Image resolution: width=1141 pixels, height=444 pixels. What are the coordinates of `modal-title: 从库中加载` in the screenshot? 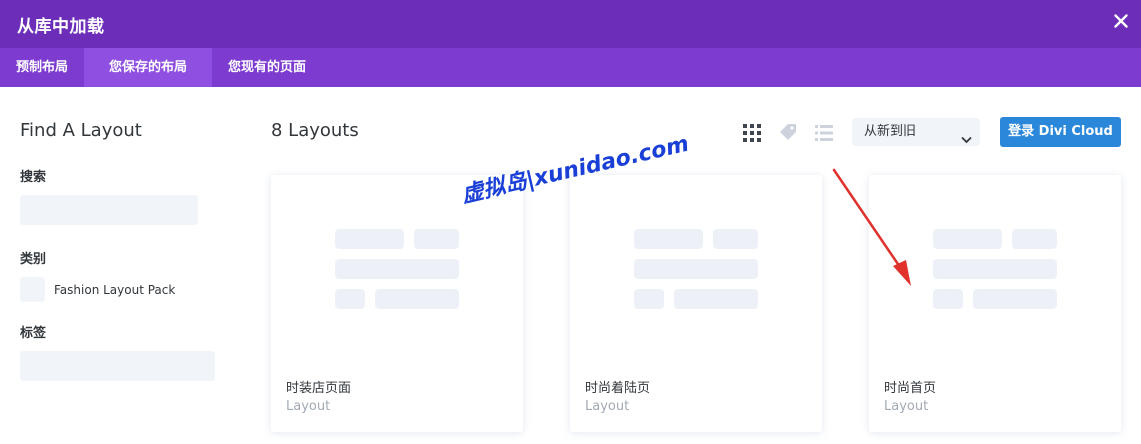 It's located at (61, 26).